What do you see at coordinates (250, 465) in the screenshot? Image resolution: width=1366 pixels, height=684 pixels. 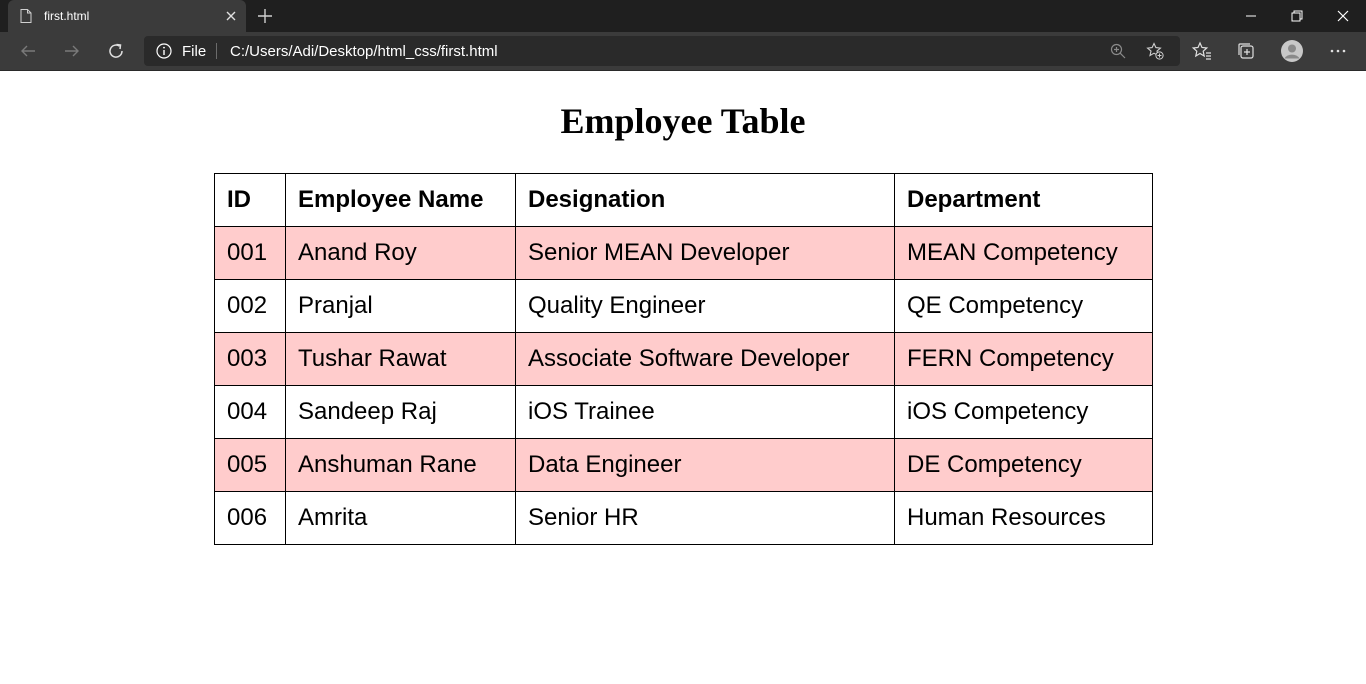 I see `cell-id: 005` at bounding box center [250, 465].